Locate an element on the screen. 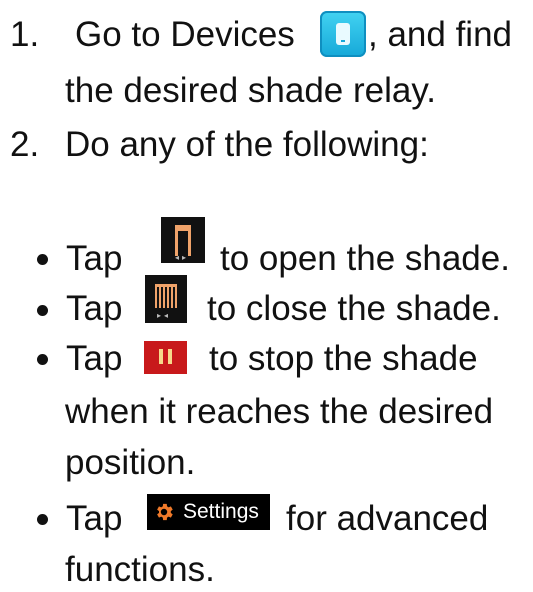  settings-badge-label: Settings is located at coordinates (221, 511).